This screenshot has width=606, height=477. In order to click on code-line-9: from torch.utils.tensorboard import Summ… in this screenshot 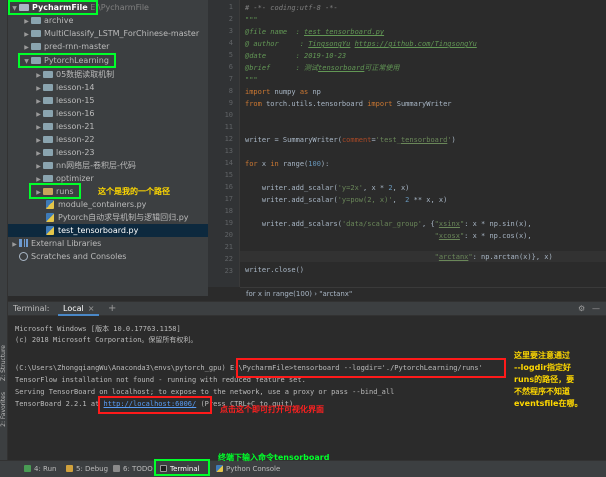, I will do `click(348, 104)`.